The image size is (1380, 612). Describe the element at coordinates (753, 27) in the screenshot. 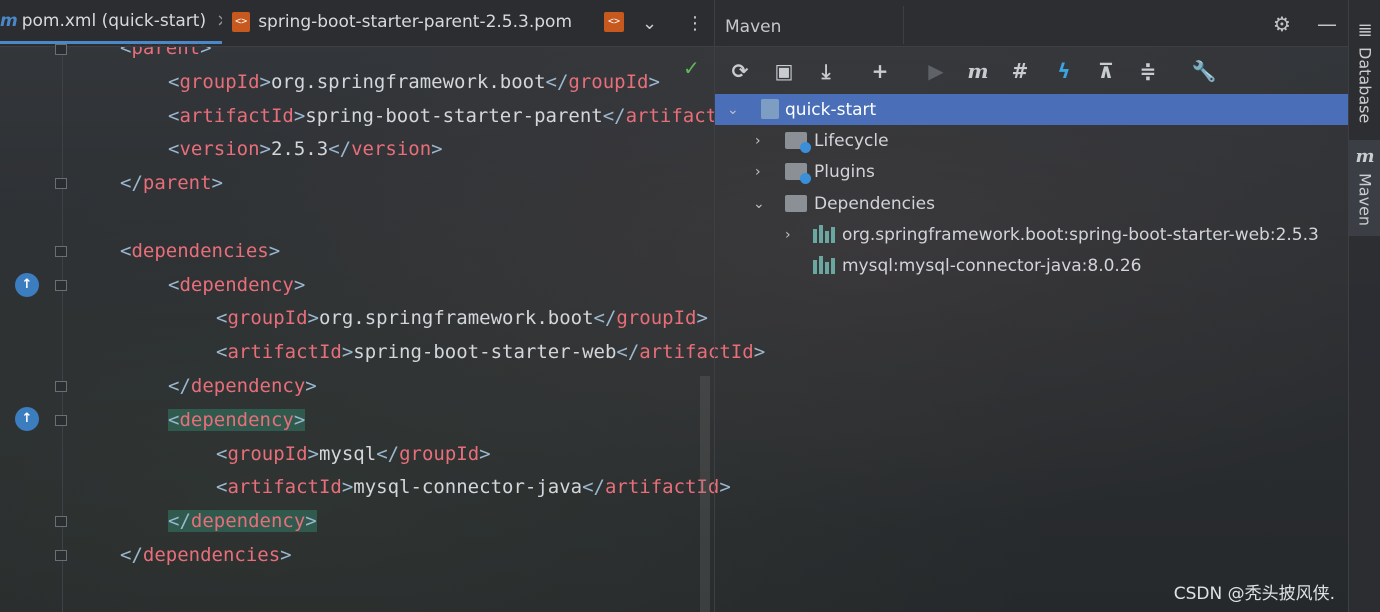

I see `maven-title: Maven` at that location.